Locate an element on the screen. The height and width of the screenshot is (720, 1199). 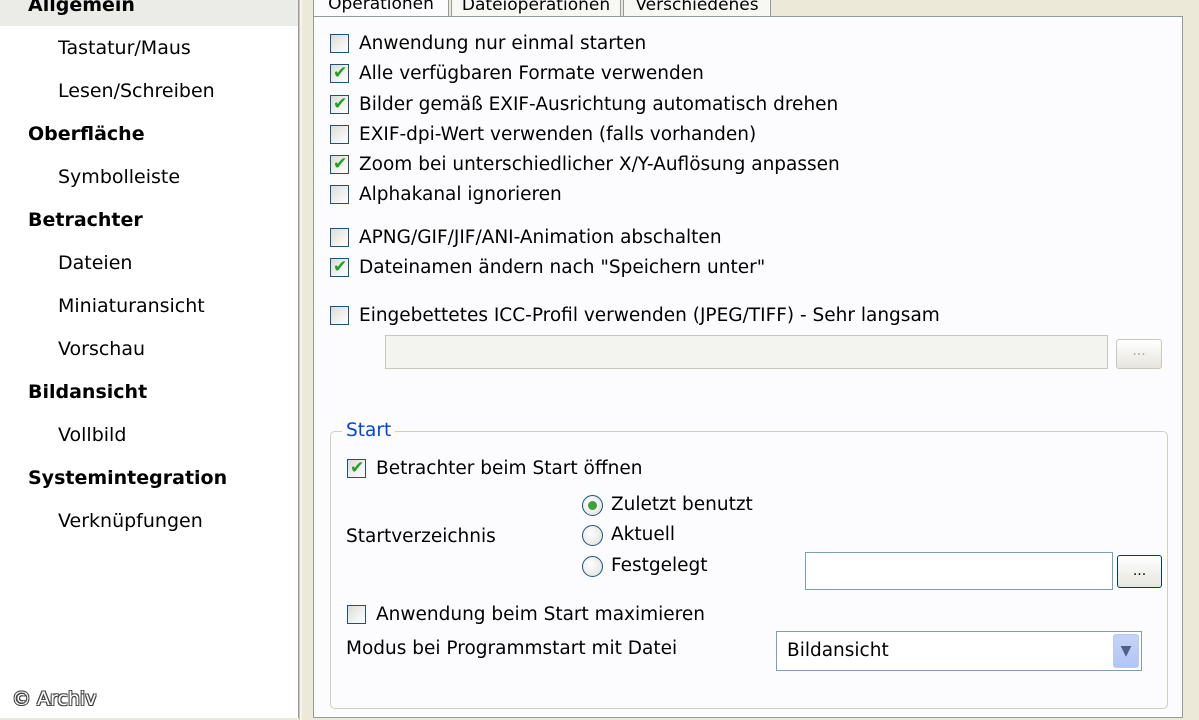
chevron-down-icon: ▼ is located at coordinates (1126, 651).